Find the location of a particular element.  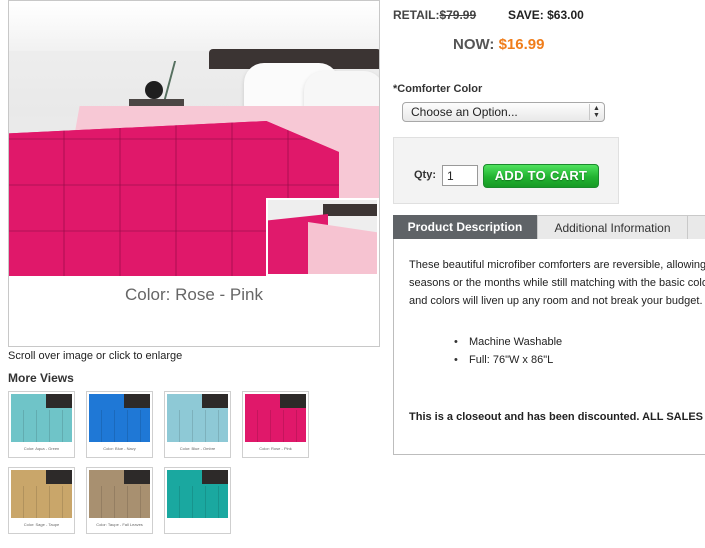

thumbnail-4: Color: Sage - Taupe is located at coordinates (41, 500).